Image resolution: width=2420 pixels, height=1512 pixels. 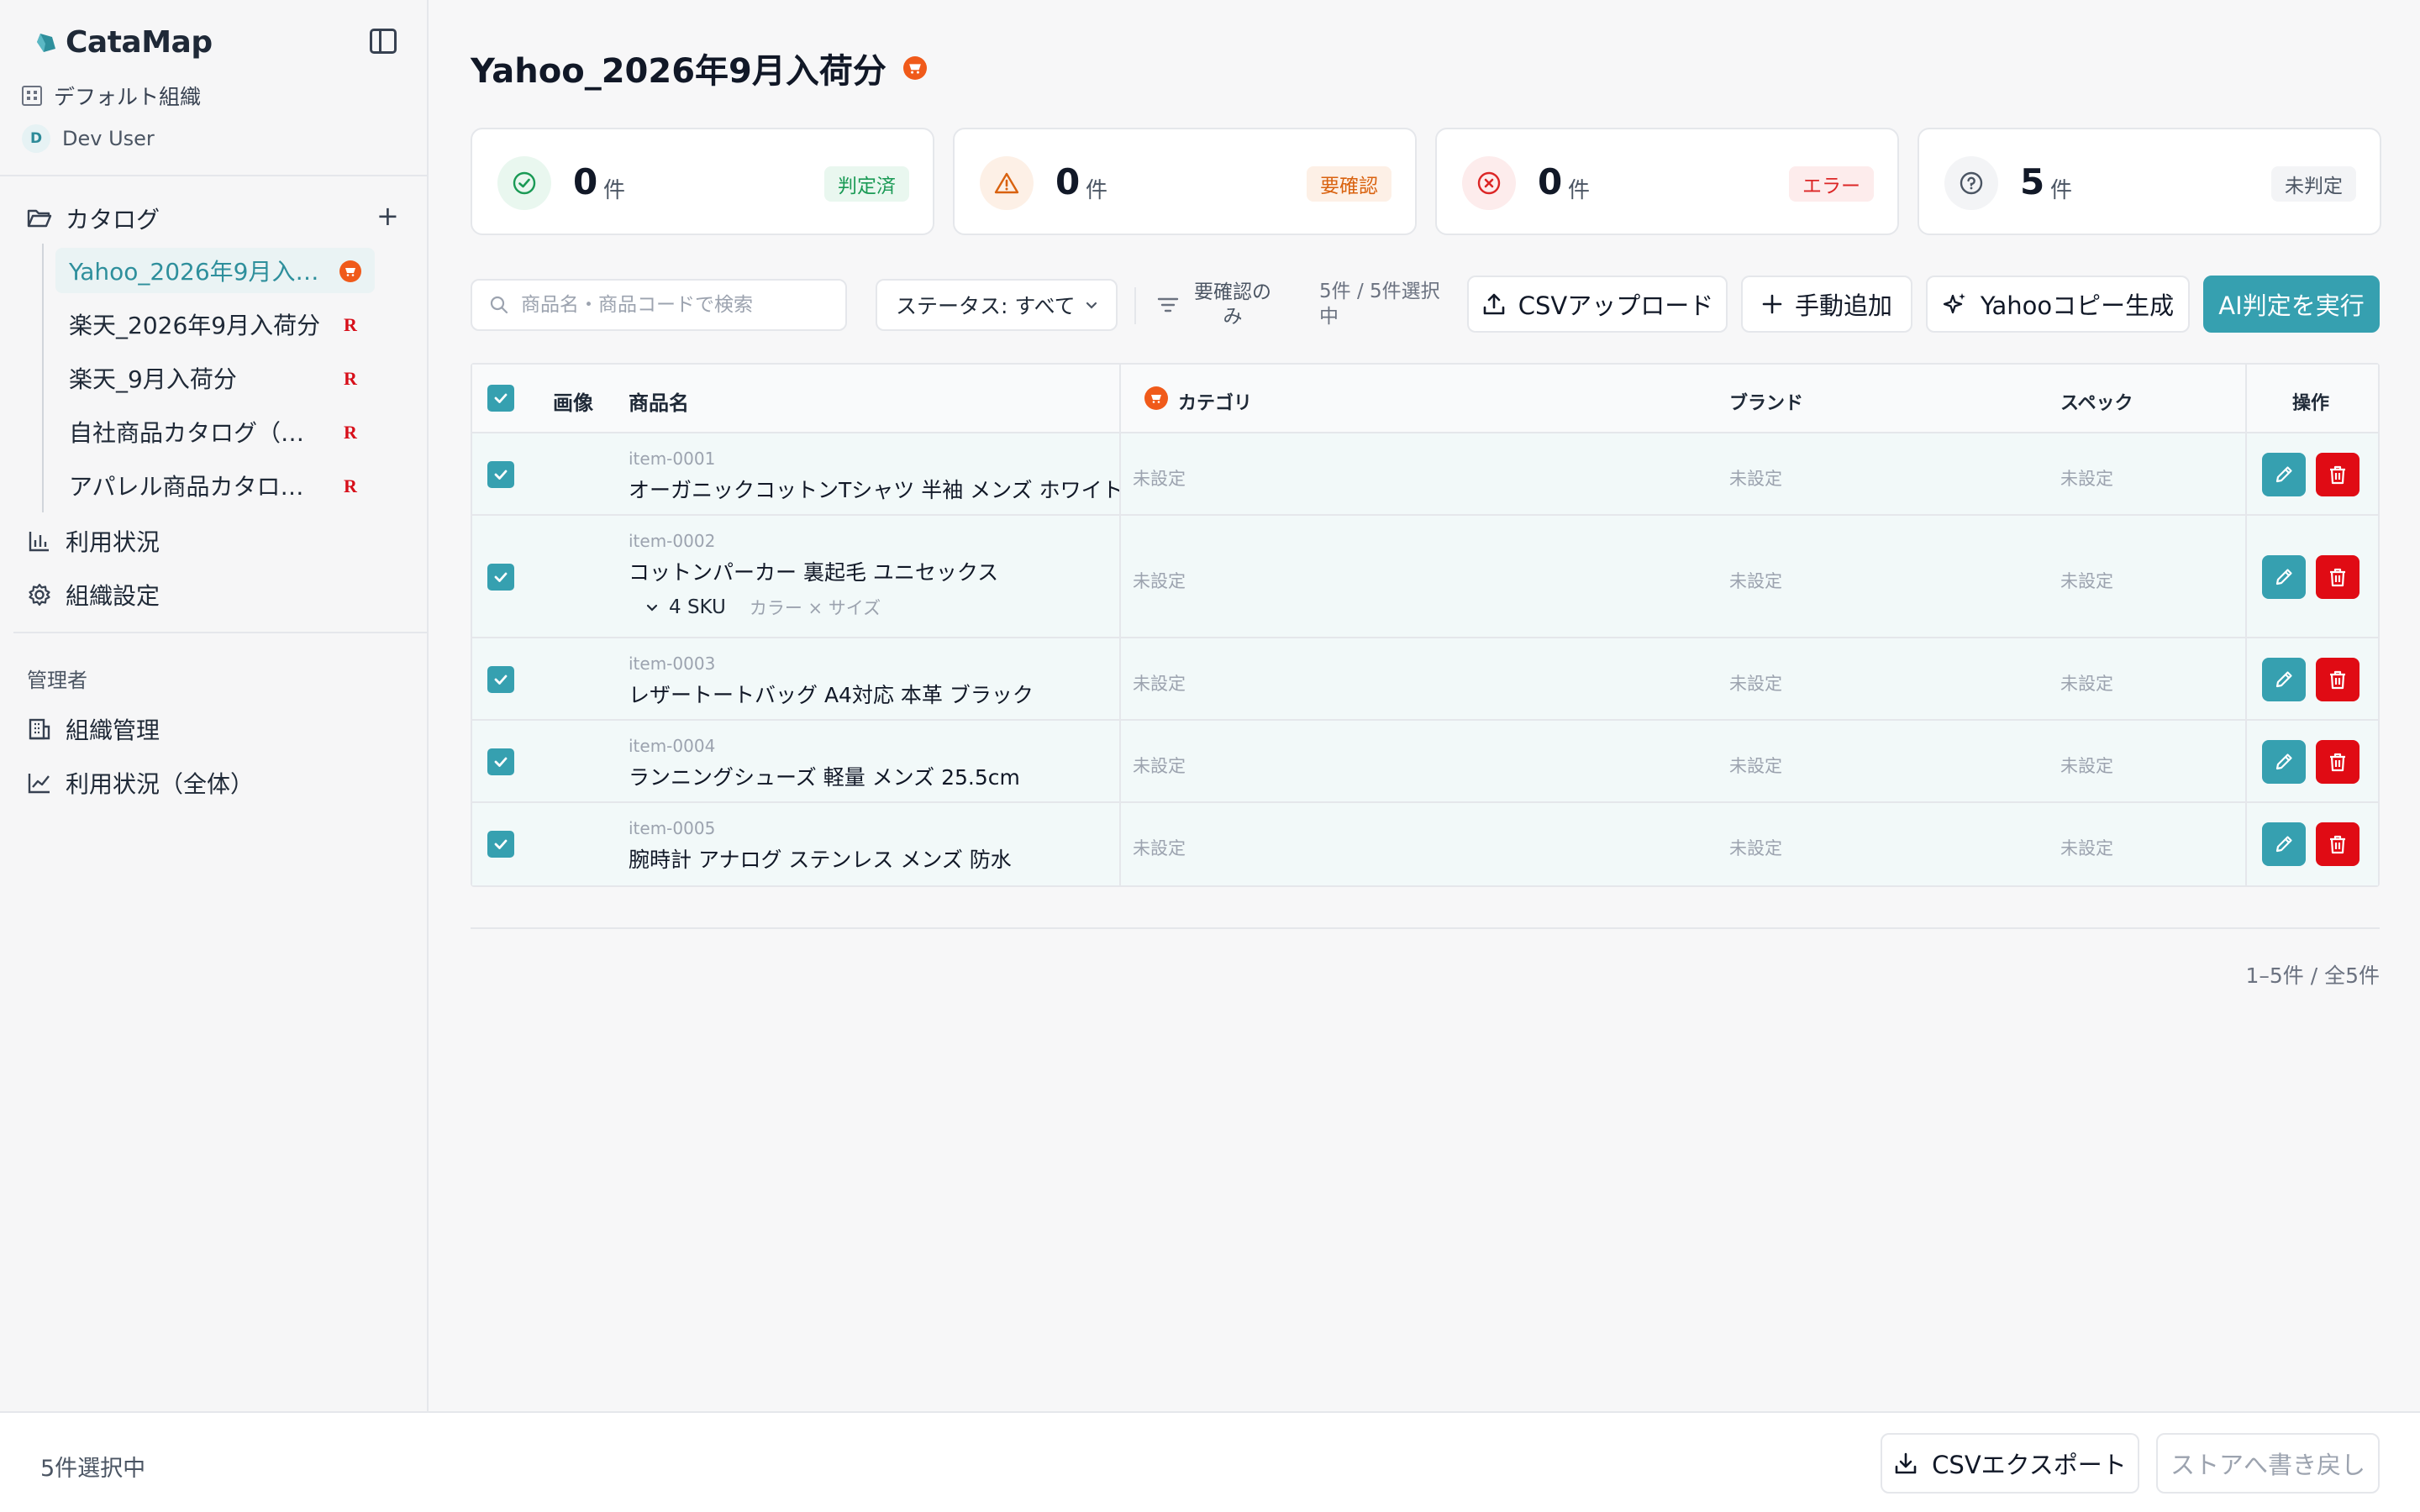 What do you see at coordinates (659, 401) in the screenshot?
I see `column-header-name: 商品名` at bounding box center [659, 401].